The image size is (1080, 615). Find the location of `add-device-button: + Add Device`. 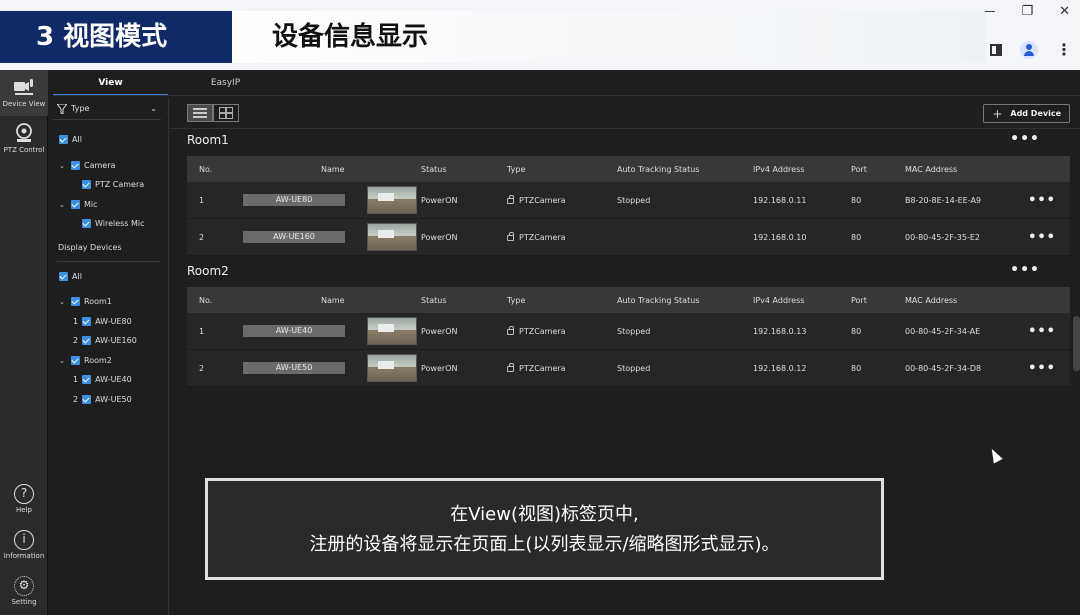

add-device-button: + Add Device is located at coordinates (1026, 113).